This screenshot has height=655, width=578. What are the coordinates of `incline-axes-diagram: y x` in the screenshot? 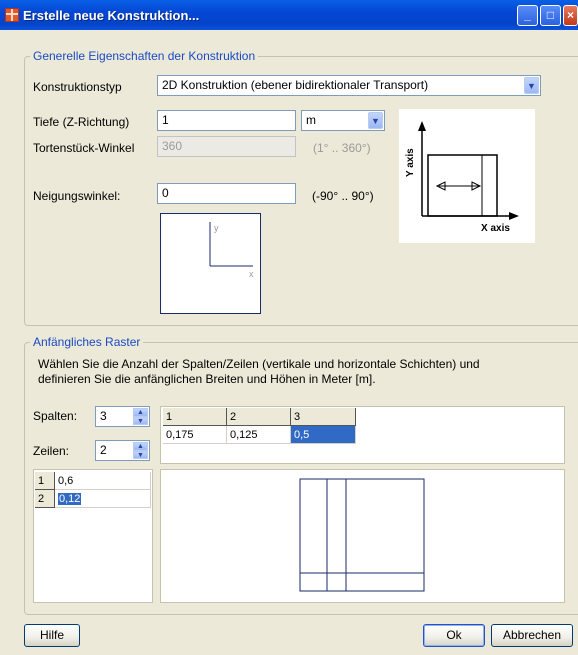 It's located at (231, 250).